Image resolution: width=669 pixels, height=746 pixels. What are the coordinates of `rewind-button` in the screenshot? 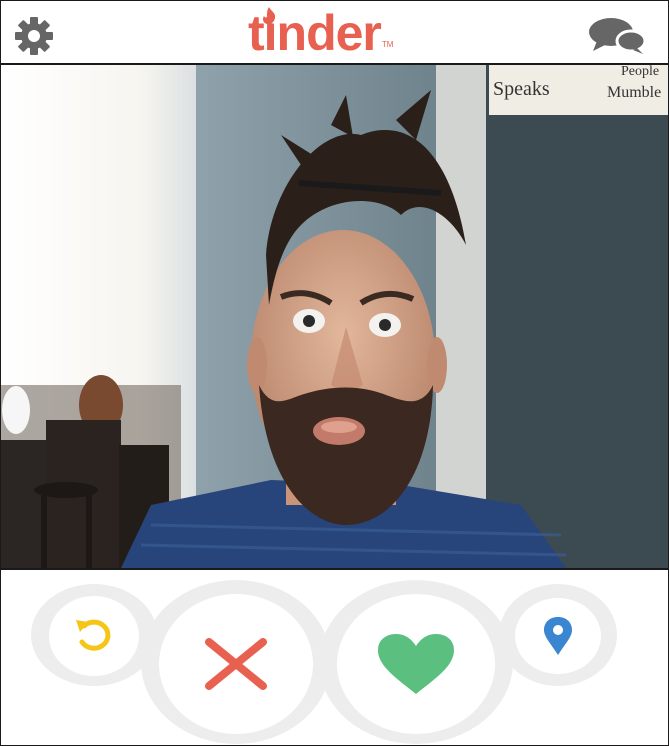 It's located at (94, 636).